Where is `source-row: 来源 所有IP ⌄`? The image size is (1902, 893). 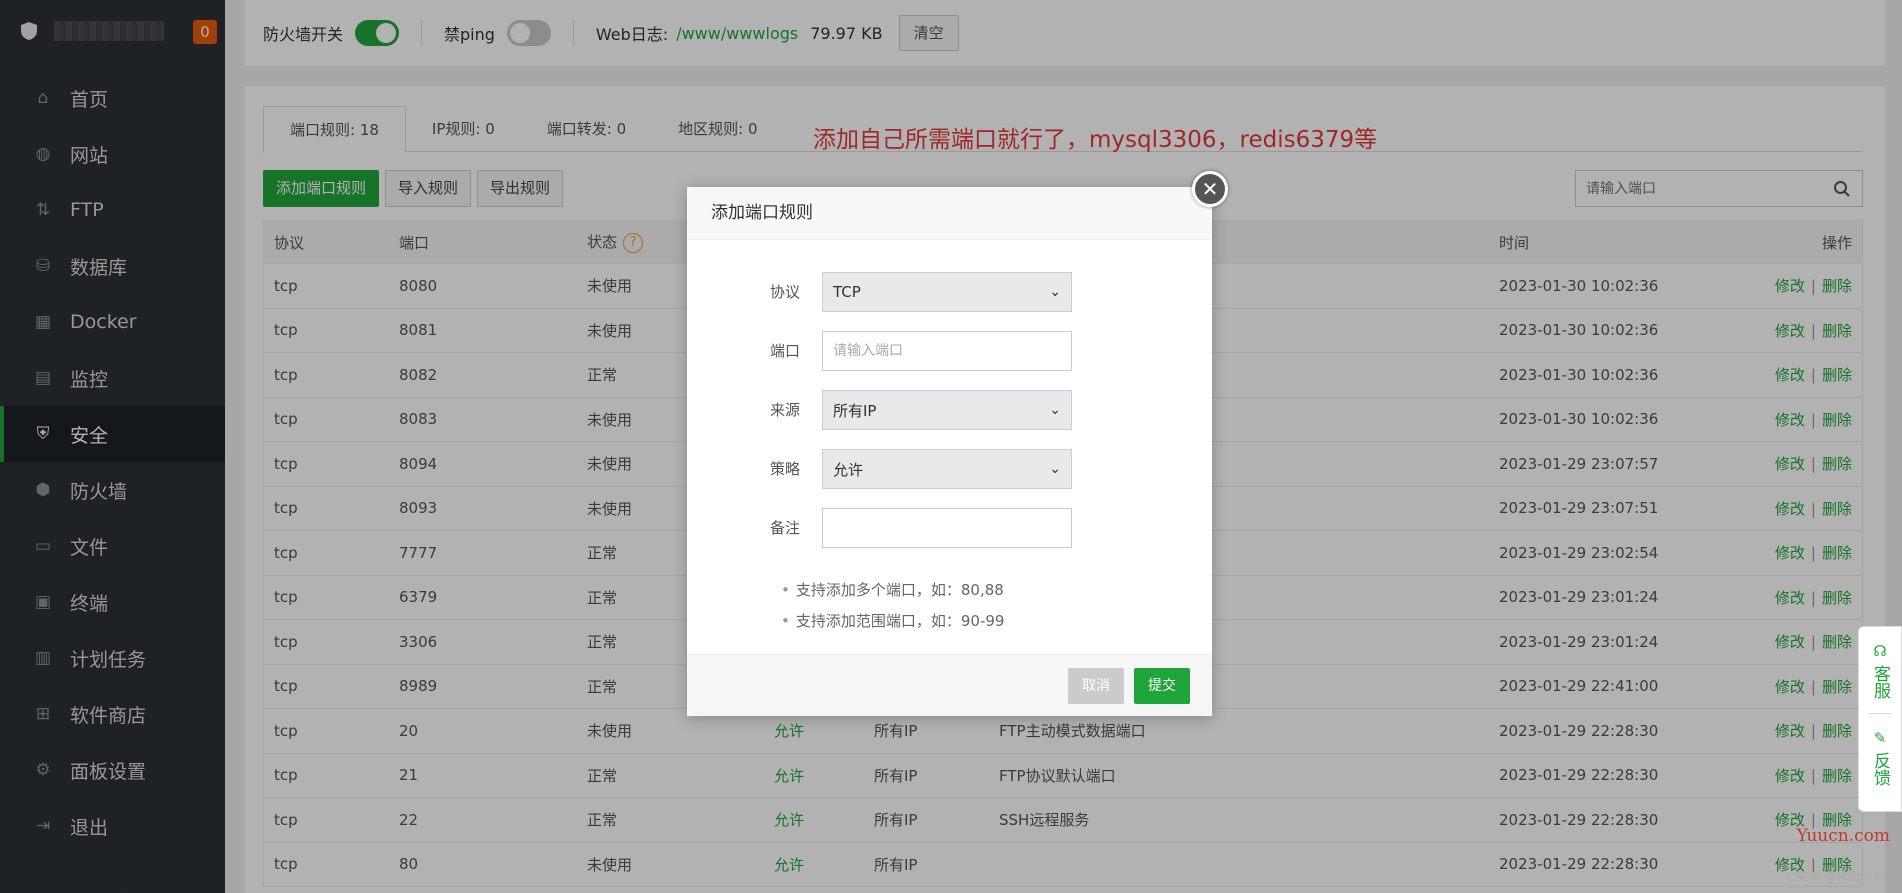 source-row: 来源 所有IP ⌄ is located at coordinates (949, 419).